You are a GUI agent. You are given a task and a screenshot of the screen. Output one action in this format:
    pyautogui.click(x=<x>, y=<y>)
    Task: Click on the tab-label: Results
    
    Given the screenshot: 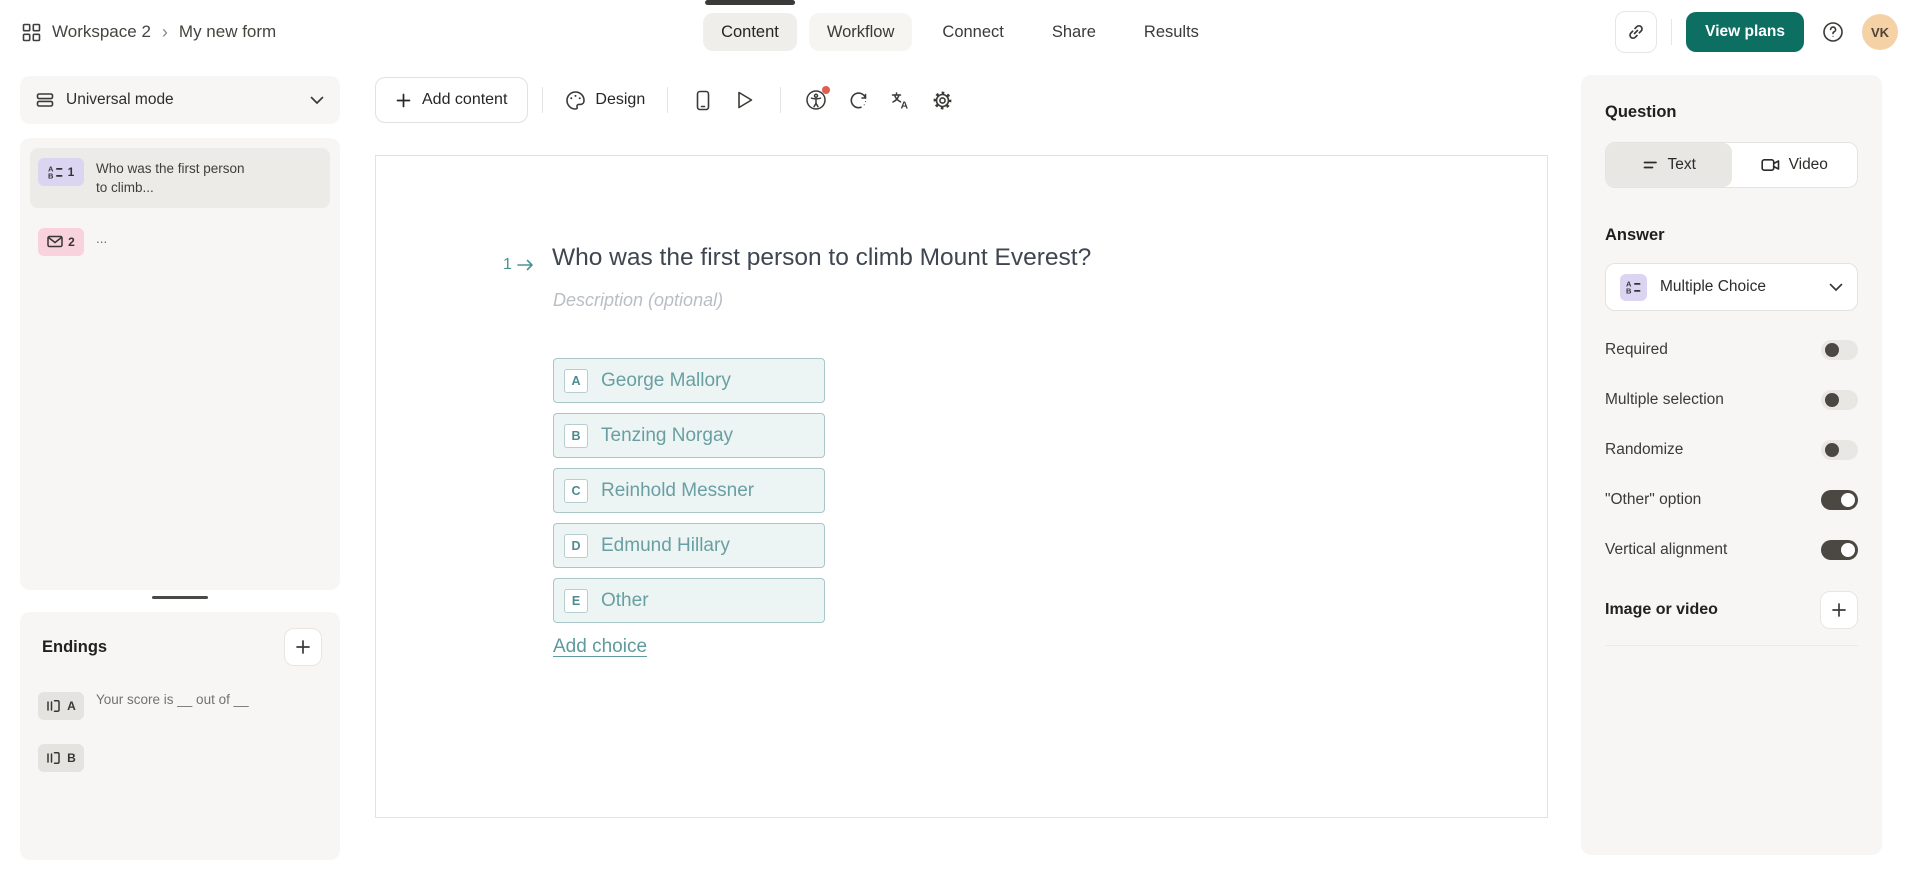 What is the action you would take?
    pyautogui.click(x=1171, y=31)
    